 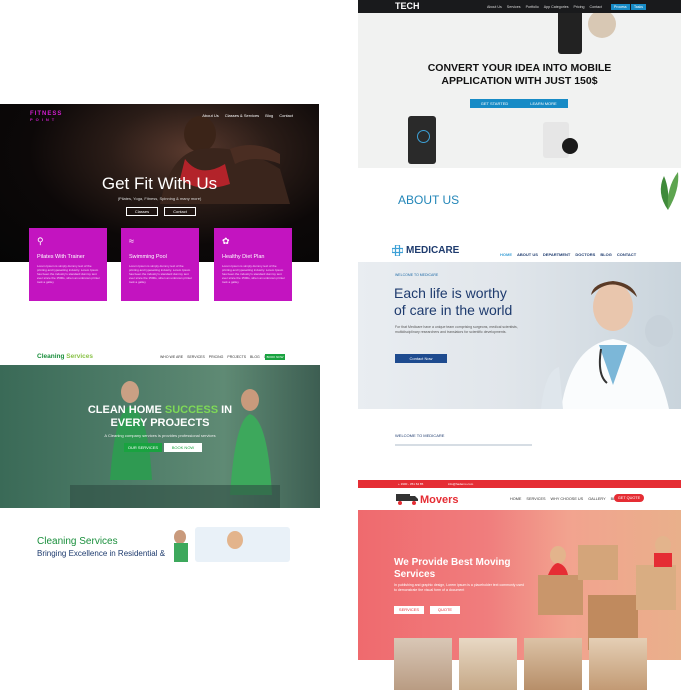 What do you see at coordinates (618, 664) in the screenshot?
I see `gallery-thumb-carrying` at bounding box center [618, 664].